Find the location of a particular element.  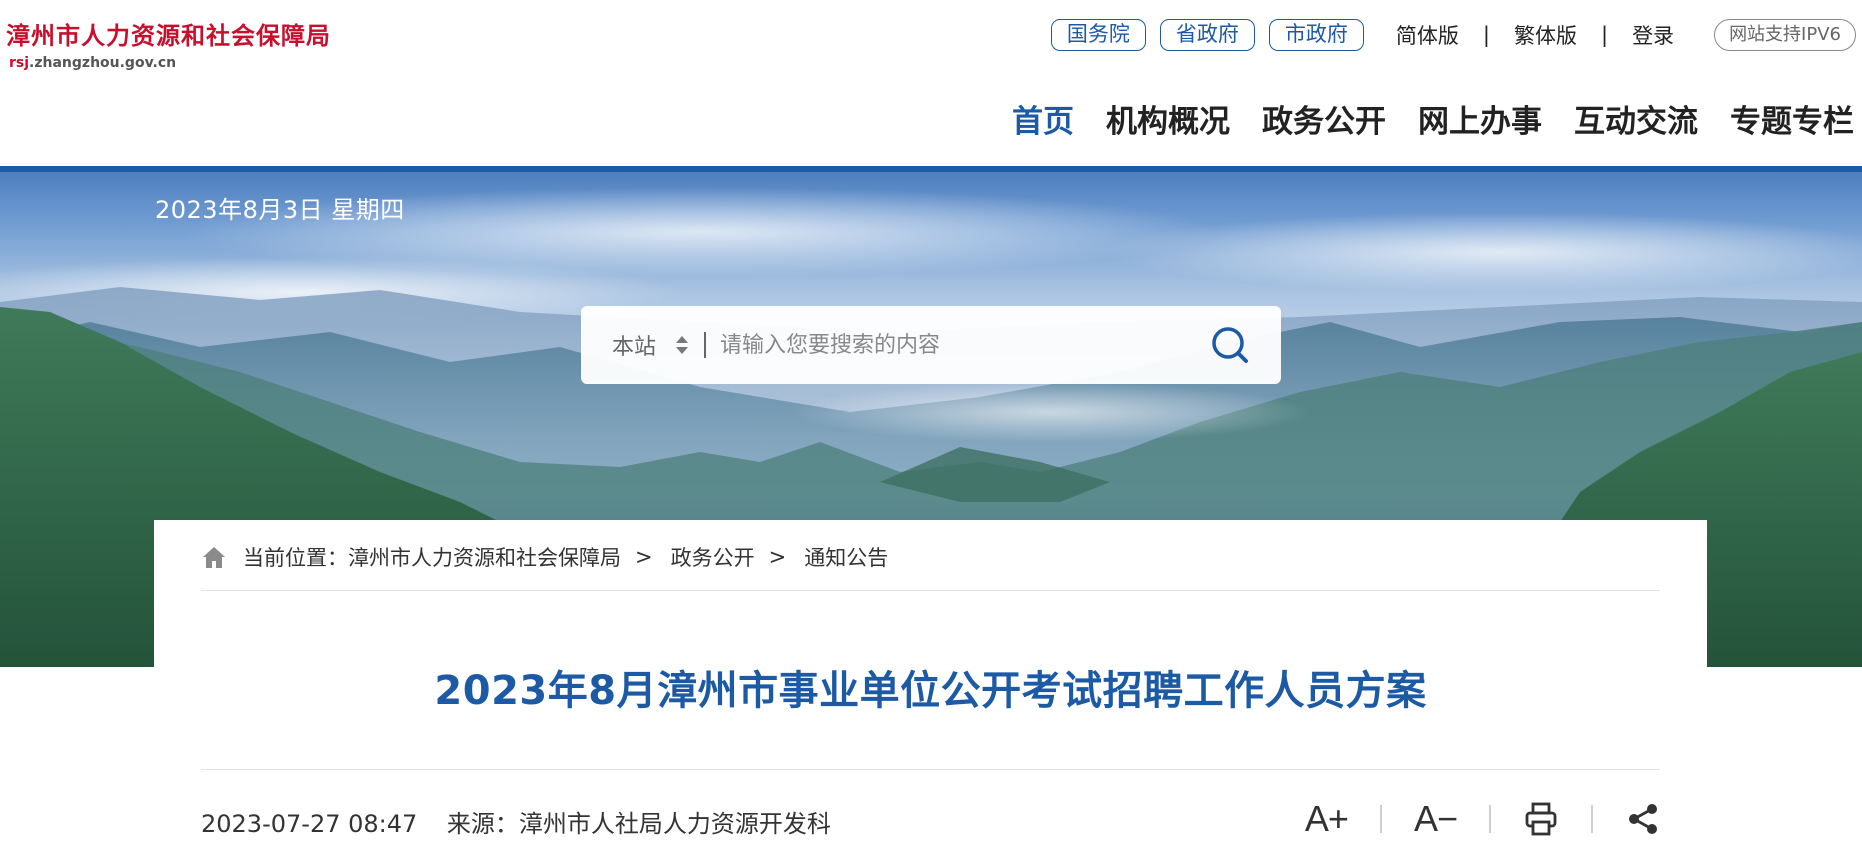

sort-arrows-icon is located at coordinates (682, 345).